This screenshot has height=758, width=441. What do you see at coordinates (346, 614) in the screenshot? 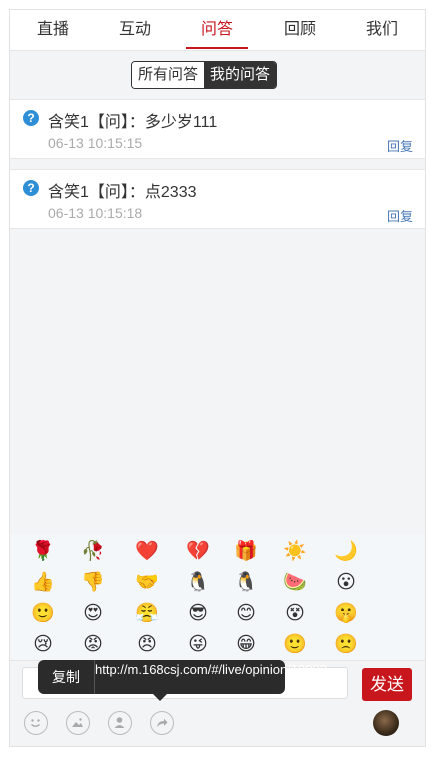
I see `emoji-item: 🤫` at bounding box center [346, 614].